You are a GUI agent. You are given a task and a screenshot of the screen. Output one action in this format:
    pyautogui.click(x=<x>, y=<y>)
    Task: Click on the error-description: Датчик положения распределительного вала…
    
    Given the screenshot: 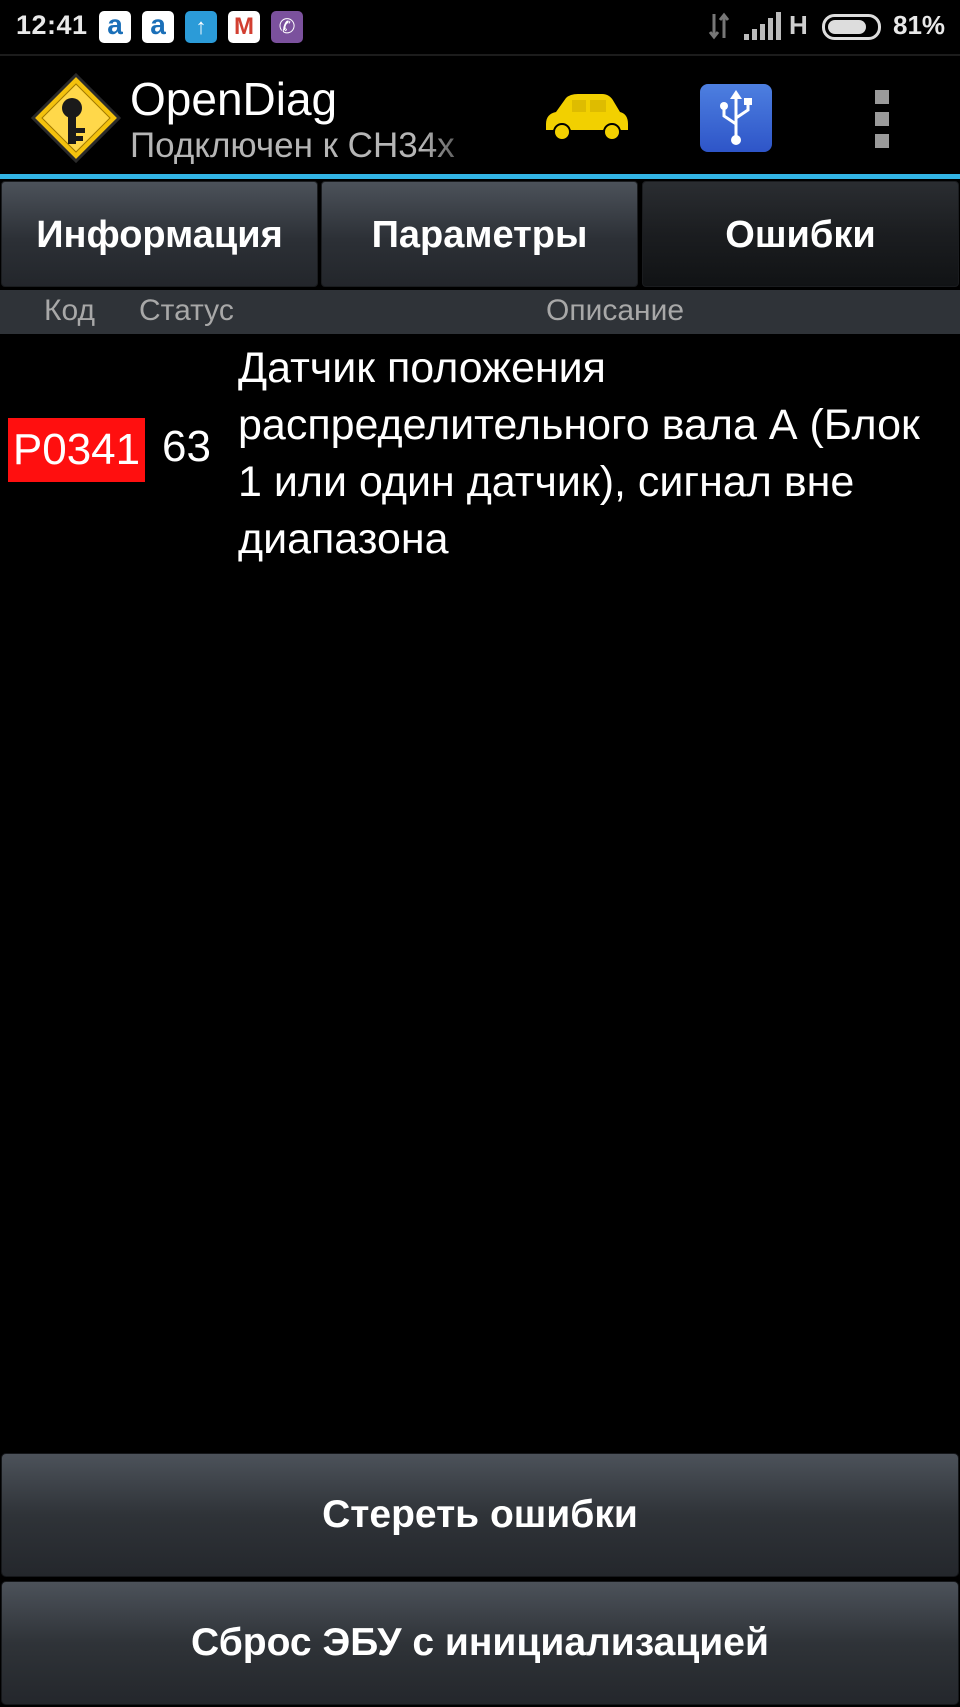 What is the action you would take?
    pyautogui.click(x=579, y=453)
    